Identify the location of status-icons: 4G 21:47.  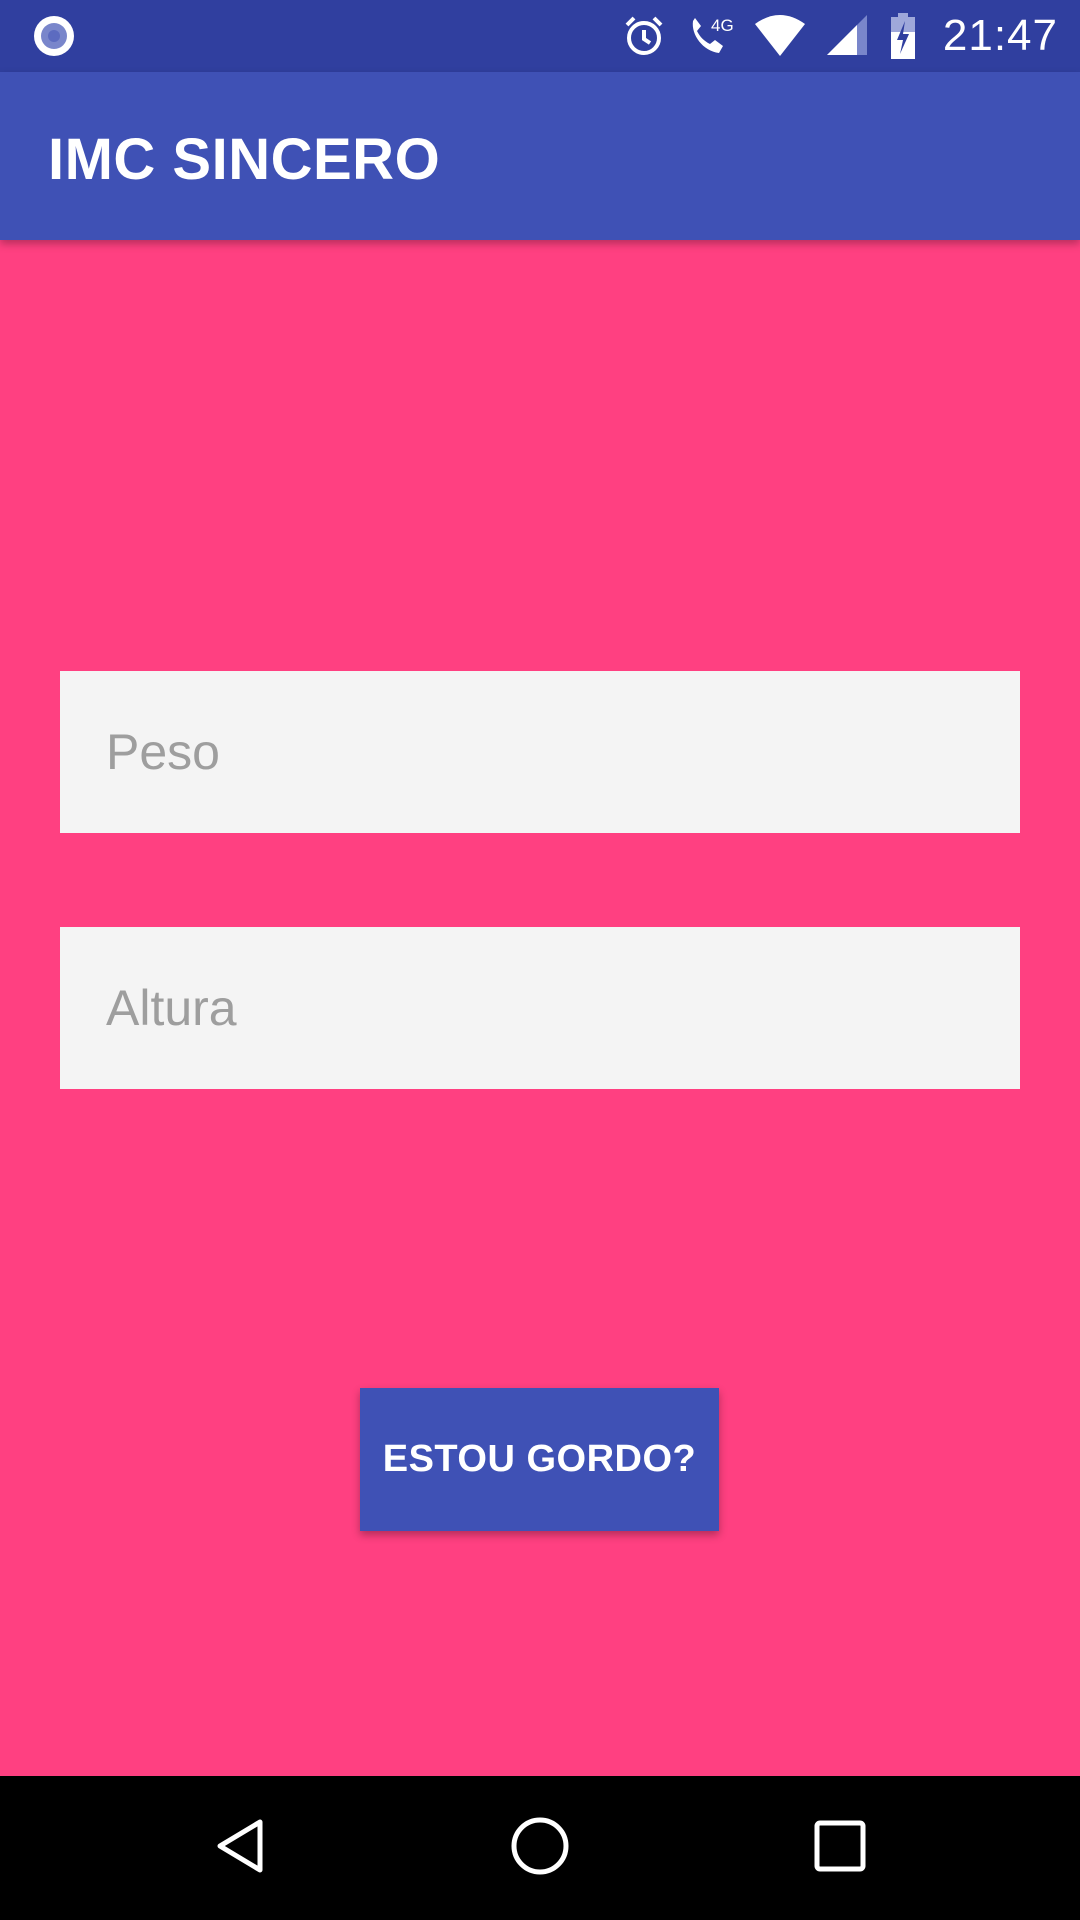
(839, 36).